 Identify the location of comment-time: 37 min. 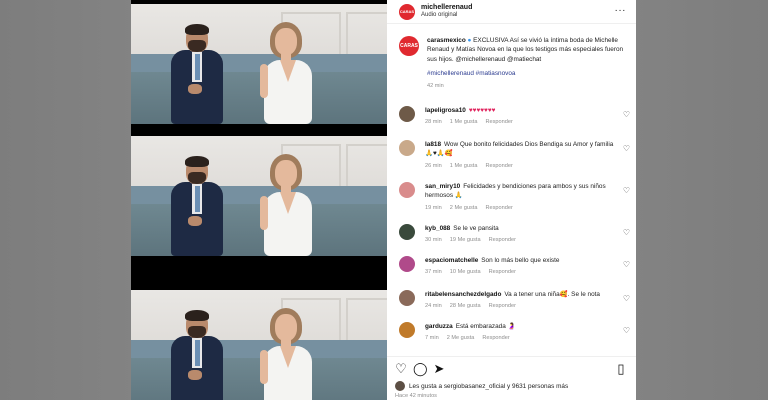
(433, 272).